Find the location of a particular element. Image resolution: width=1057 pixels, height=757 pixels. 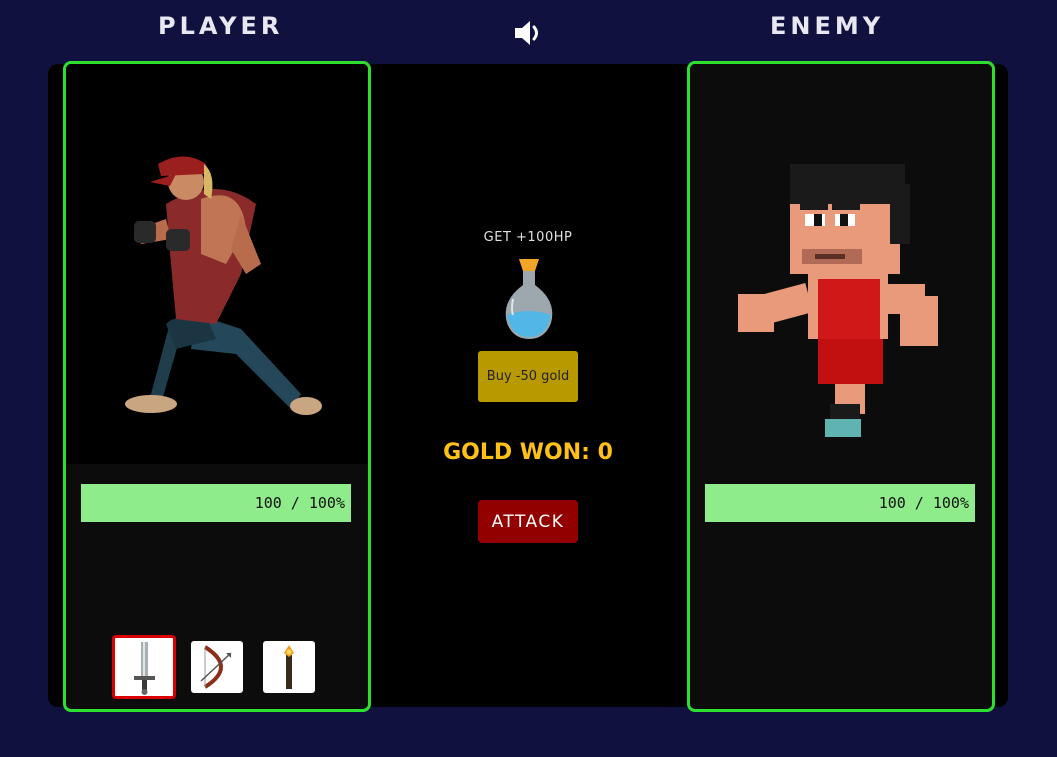

potion-label: GET +100HP is located at coordinates (528, 237).